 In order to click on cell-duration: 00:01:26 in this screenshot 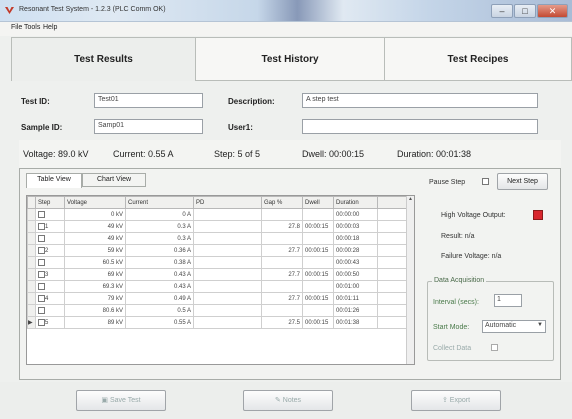, I will do `click(355, 310)`.